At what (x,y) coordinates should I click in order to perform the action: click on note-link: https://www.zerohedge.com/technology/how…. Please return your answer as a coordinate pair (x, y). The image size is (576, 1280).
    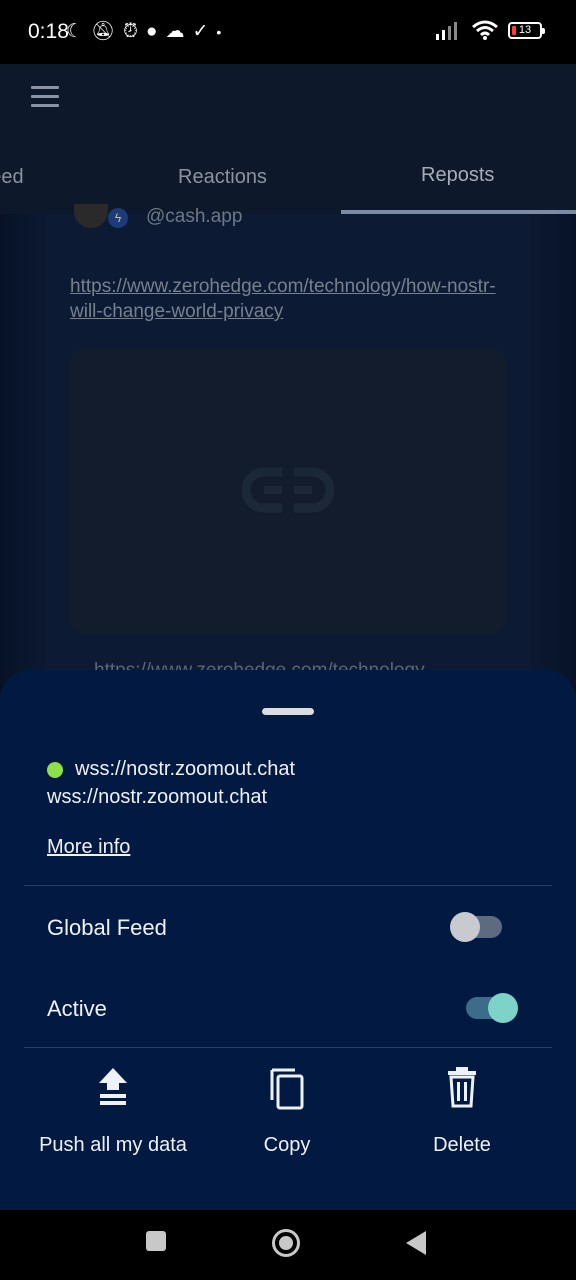
    Looking at the image, I should click on (285, 299).